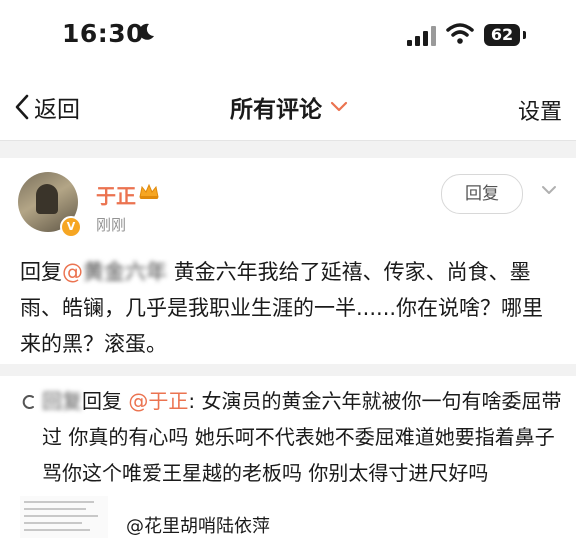 This screenshot has height=538, width=576. Describe the element at coordinates (198, 525) in the screenshot. I see `mention-footer: @花里胡哨陆依萍` at that location.